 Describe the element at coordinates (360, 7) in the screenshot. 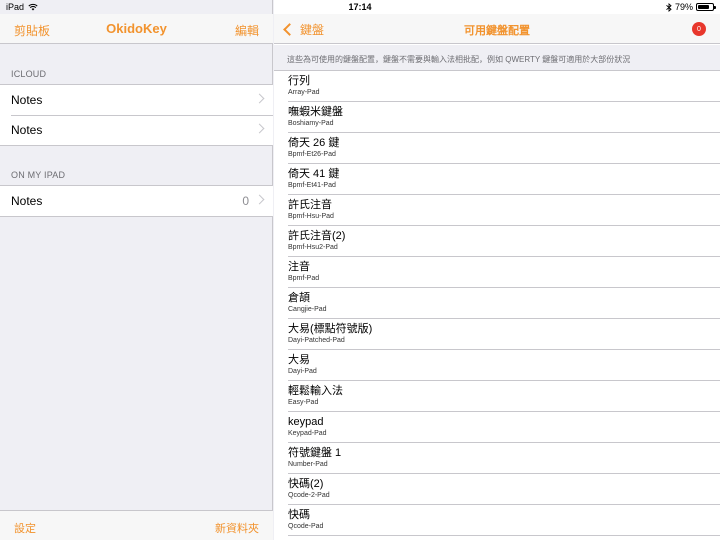

I see `status-bar: iPad 17:14 79%` at that location.